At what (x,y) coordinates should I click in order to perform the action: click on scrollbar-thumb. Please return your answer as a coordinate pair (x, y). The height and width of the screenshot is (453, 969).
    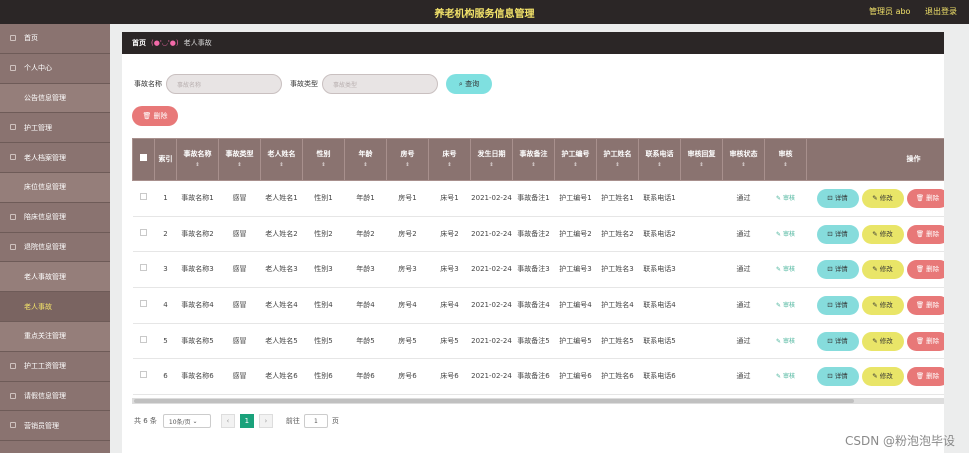
    Looking at the image, I should click on (494, 401).